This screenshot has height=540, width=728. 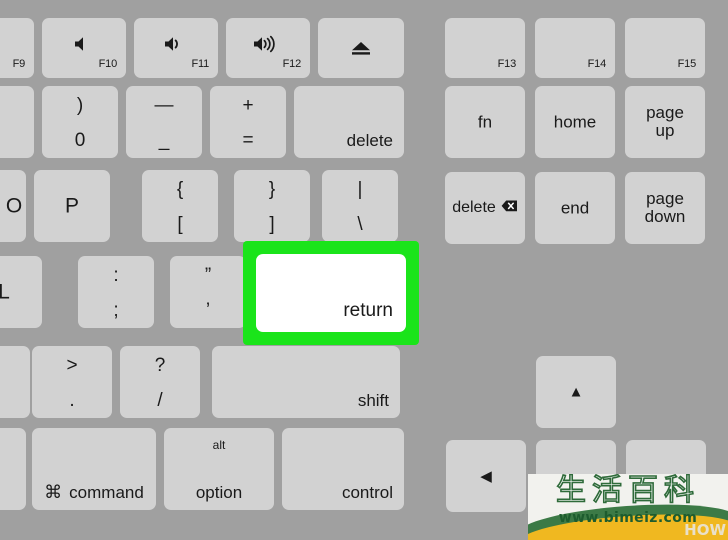 What do you see at coordinates (15, 382) in the screenshot?
I see `key-comma` at bounding box center [15, 382].